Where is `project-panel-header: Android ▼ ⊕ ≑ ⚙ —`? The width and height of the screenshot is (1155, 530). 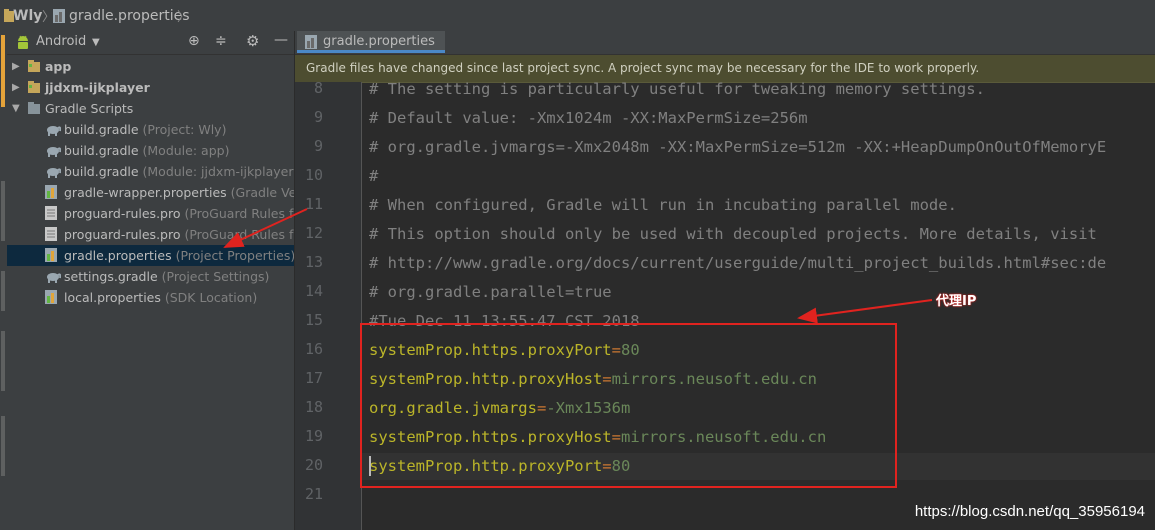 project-panel-header: Android ▼ ⊕ ≑ ⚙ — is located at coordinates (150, 43).